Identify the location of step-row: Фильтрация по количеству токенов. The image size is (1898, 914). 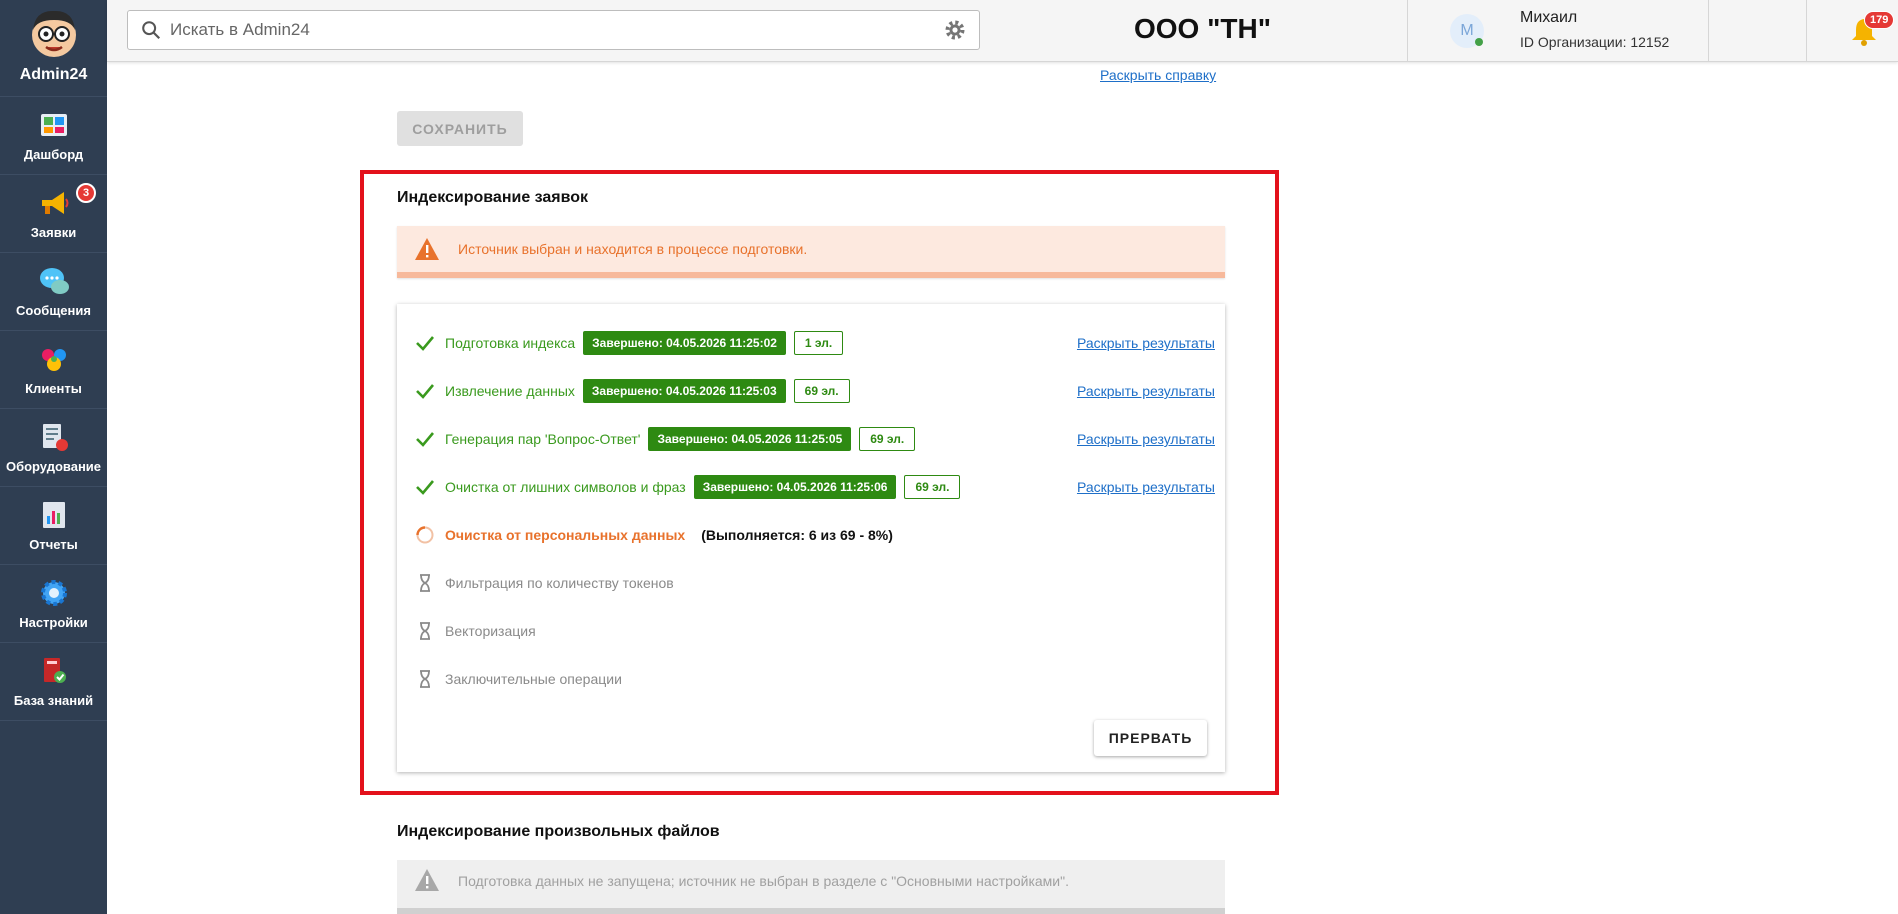
(815, 583).